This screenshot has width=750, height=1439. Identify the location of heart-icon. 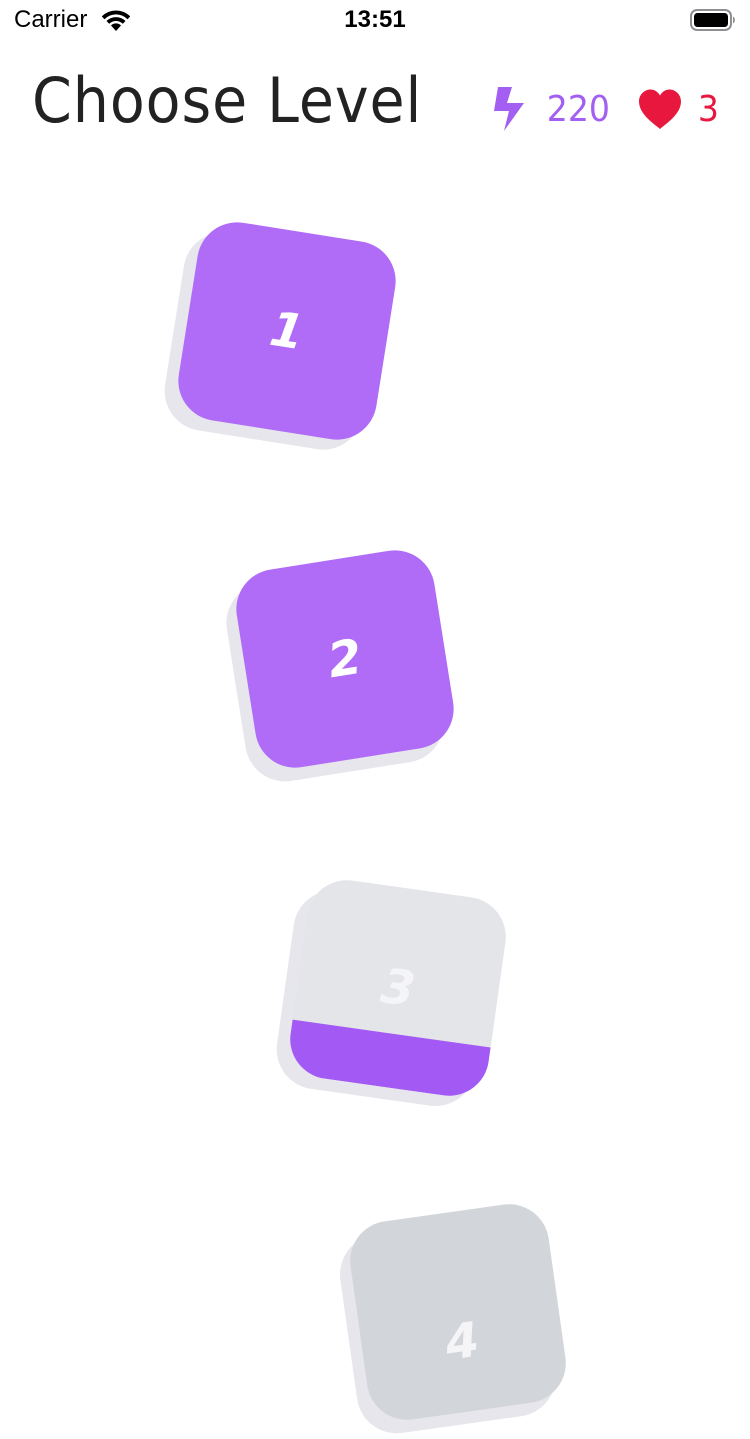
(660, 109).